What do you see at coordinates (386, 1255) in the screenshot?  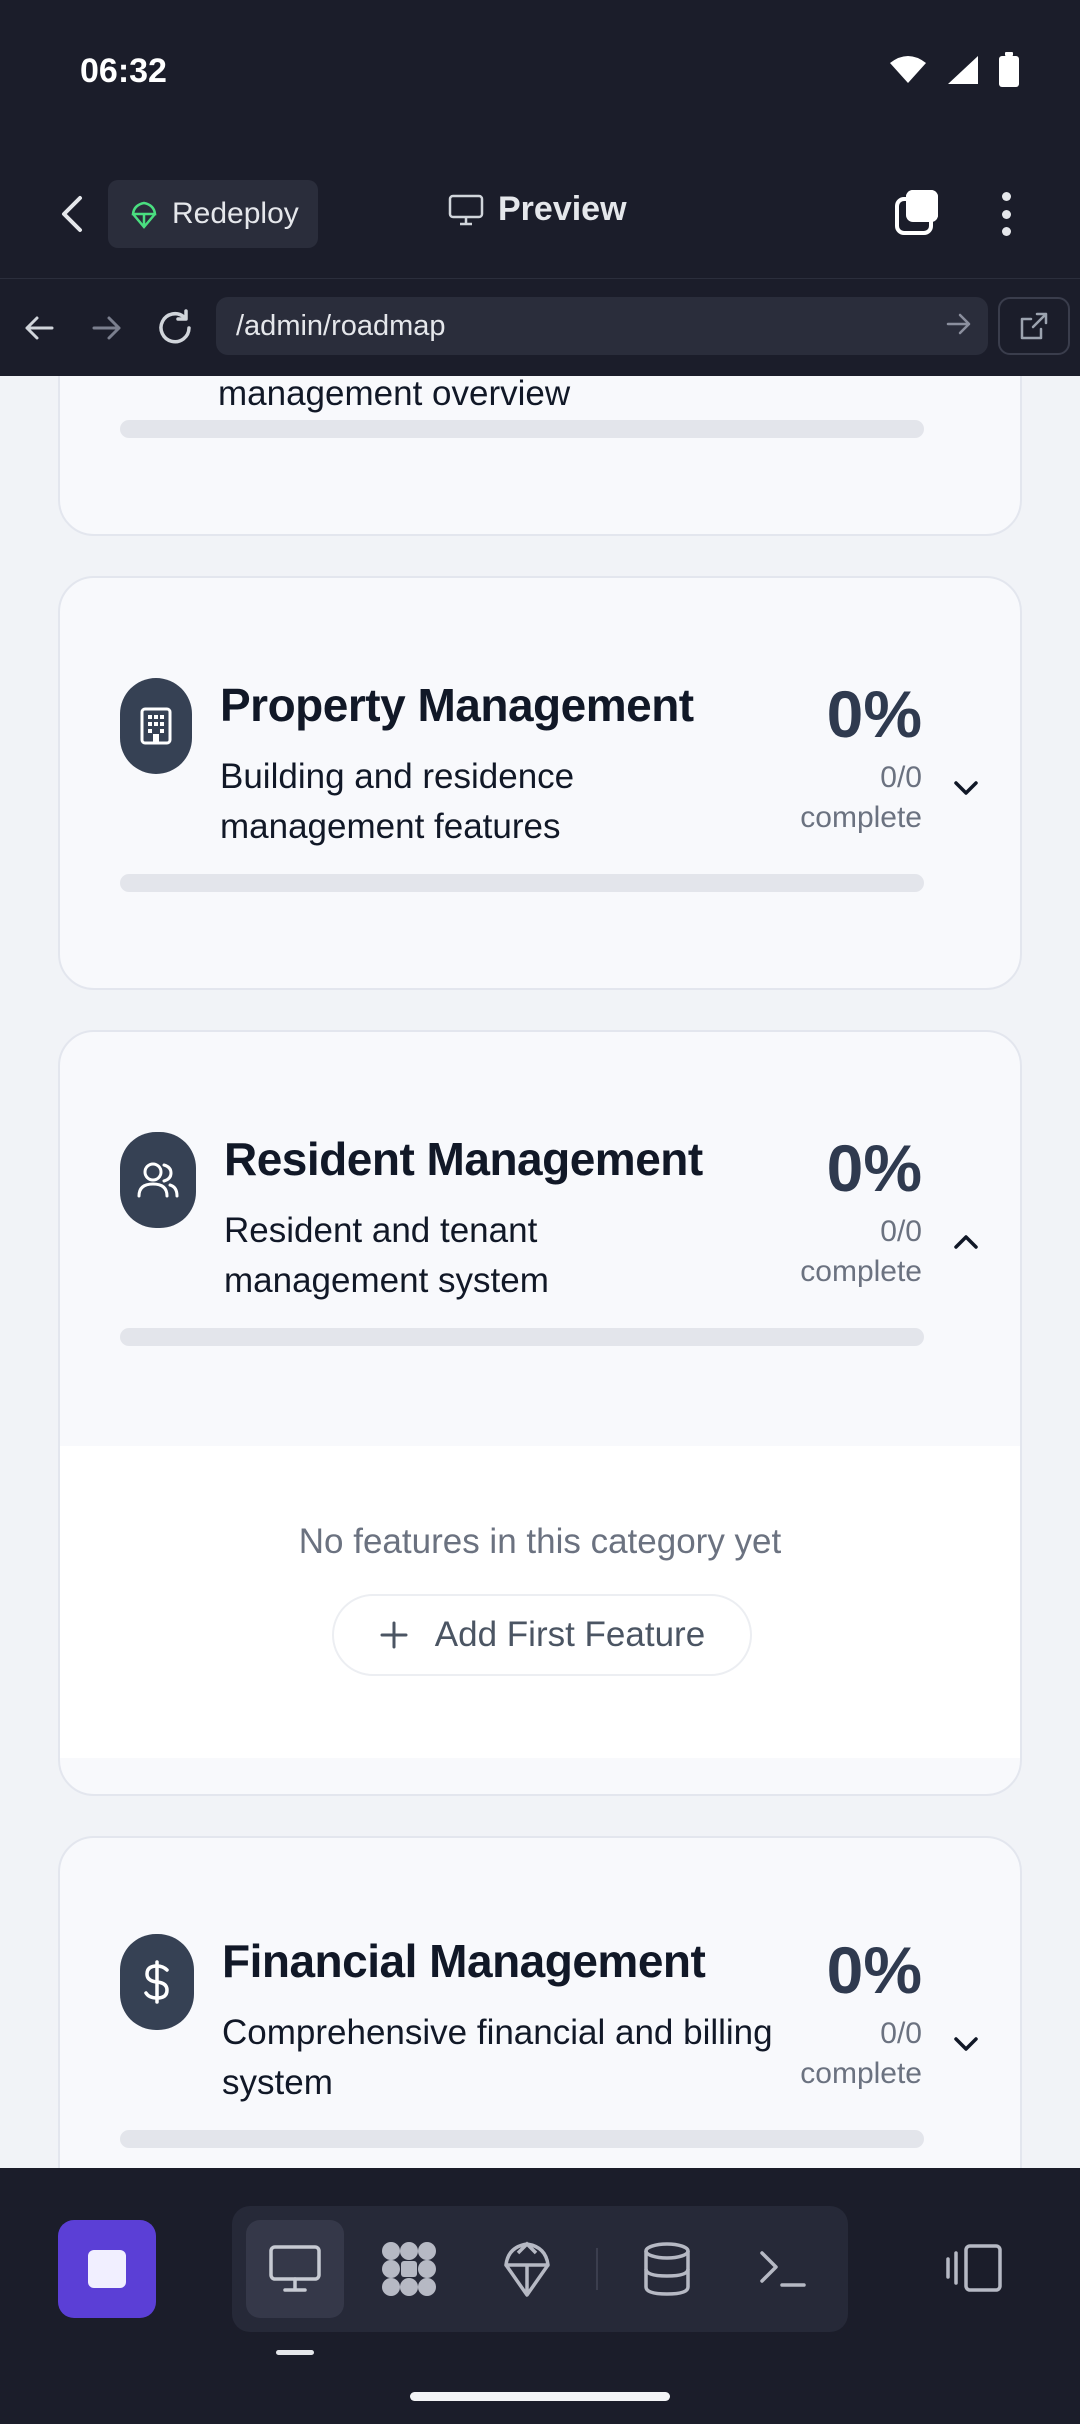 I see `category-description: Resident and tenant management system` at bounding box center [386, 1255].